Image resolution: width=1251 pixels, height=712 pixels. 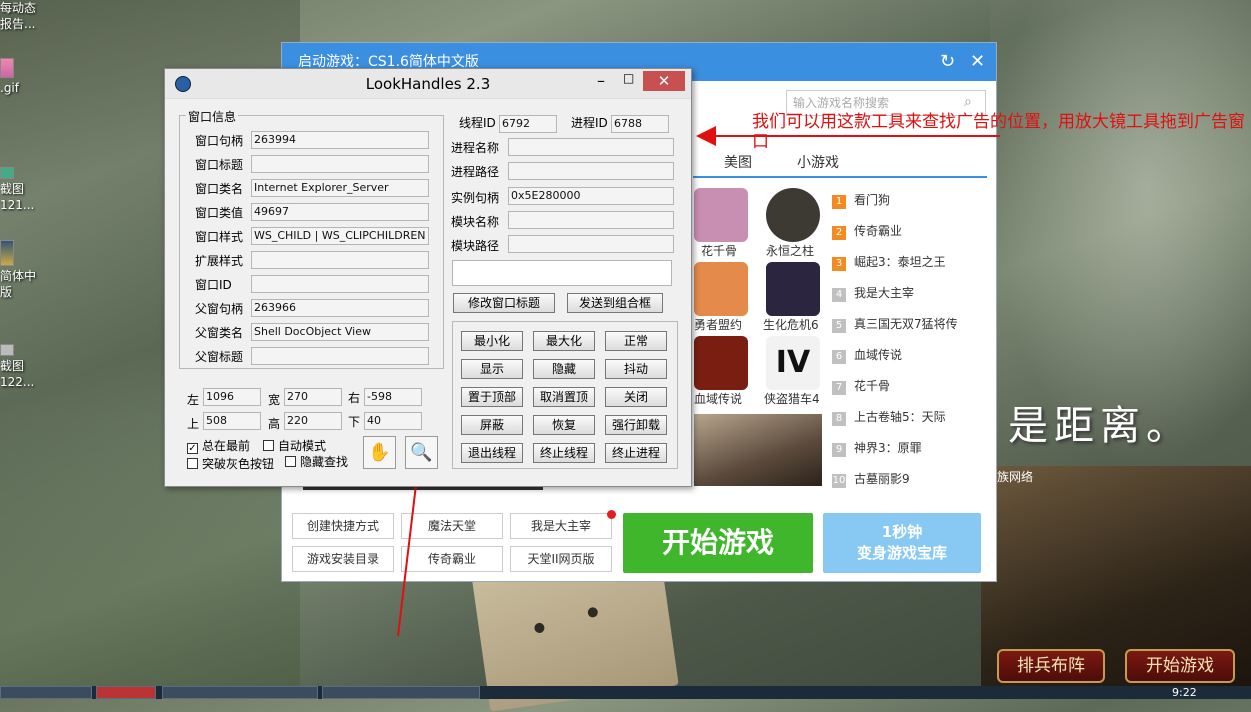 What do you see at coordinates (664, 81) in the screenshot?
I see `close-icon: ✕` at bounding box center [664, 81].